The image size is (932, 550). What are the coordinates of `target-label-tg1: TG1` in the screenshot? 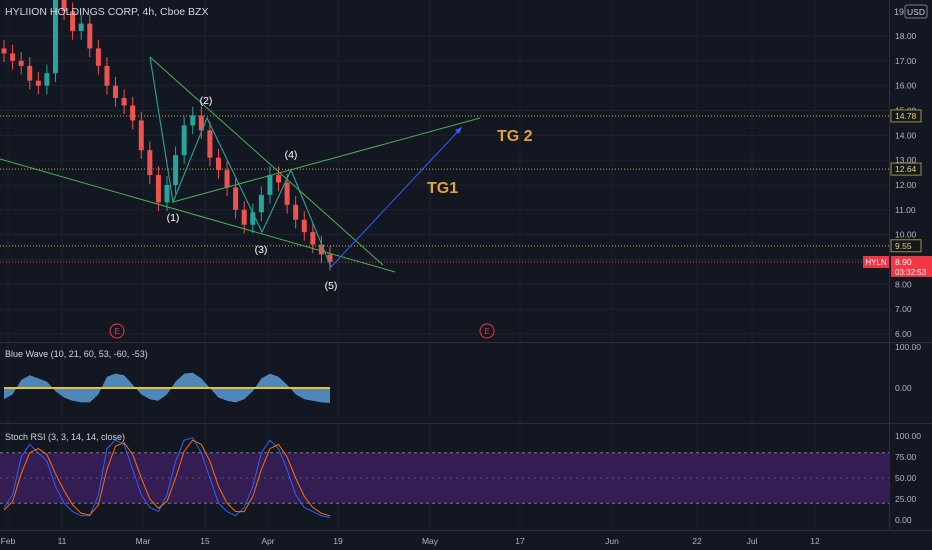 It's located at (442, 188).